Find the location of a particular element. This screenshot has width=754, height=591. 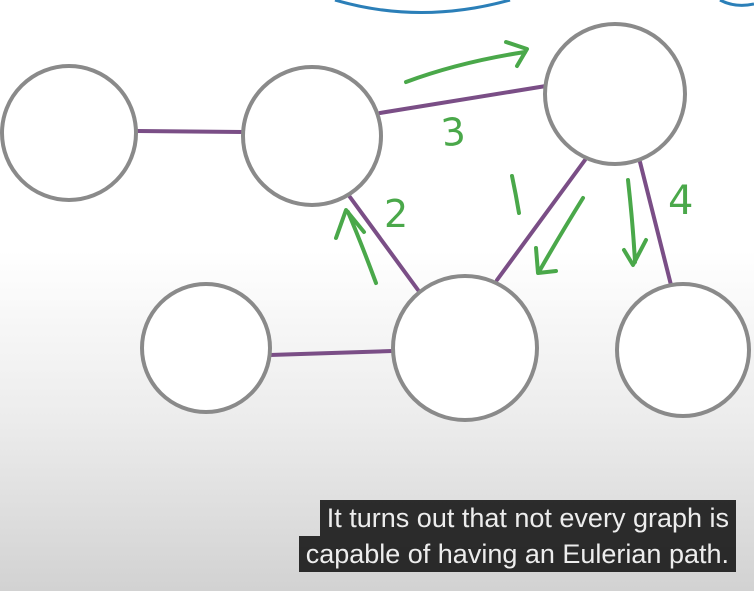

graph-node-c is located at coordinates (615, 94).